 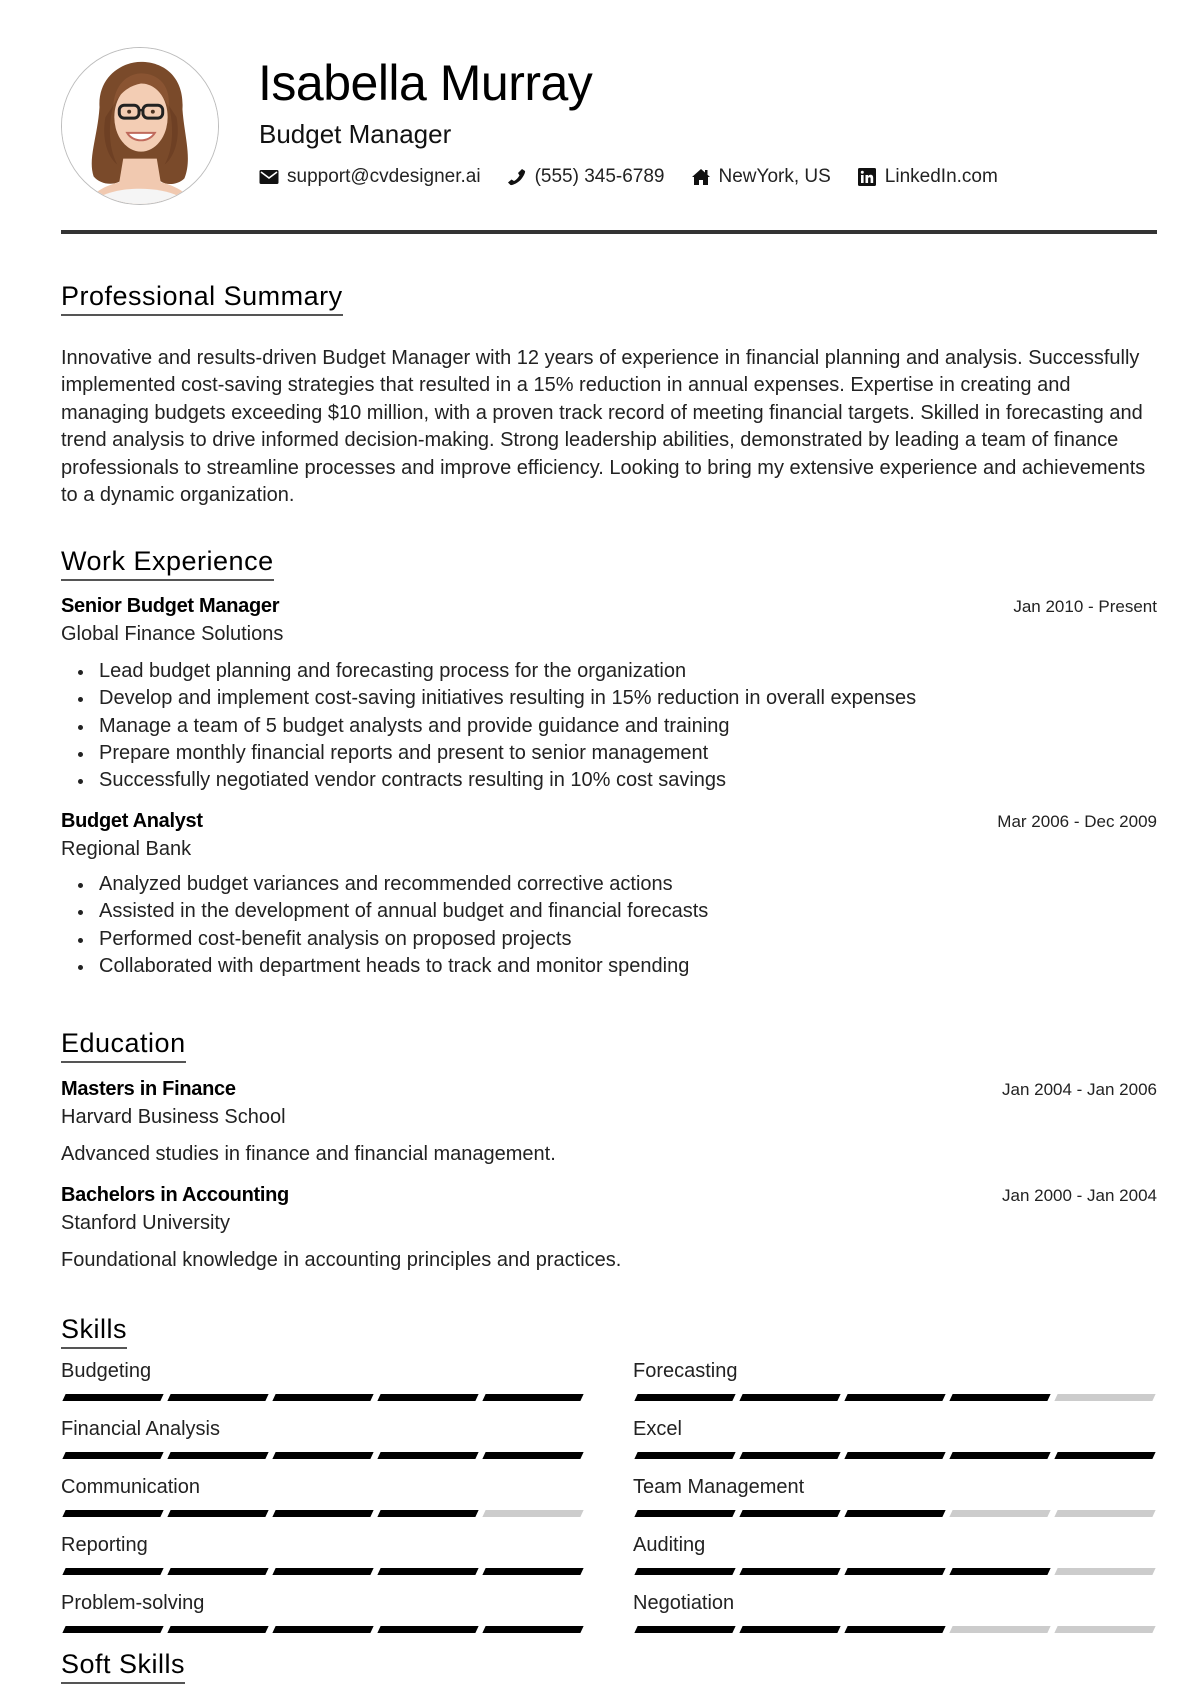 What do you see at coordinates (323, 1506) in the screenshot?
I see `skill-item: Communication` at bounding box center [323, 1506].